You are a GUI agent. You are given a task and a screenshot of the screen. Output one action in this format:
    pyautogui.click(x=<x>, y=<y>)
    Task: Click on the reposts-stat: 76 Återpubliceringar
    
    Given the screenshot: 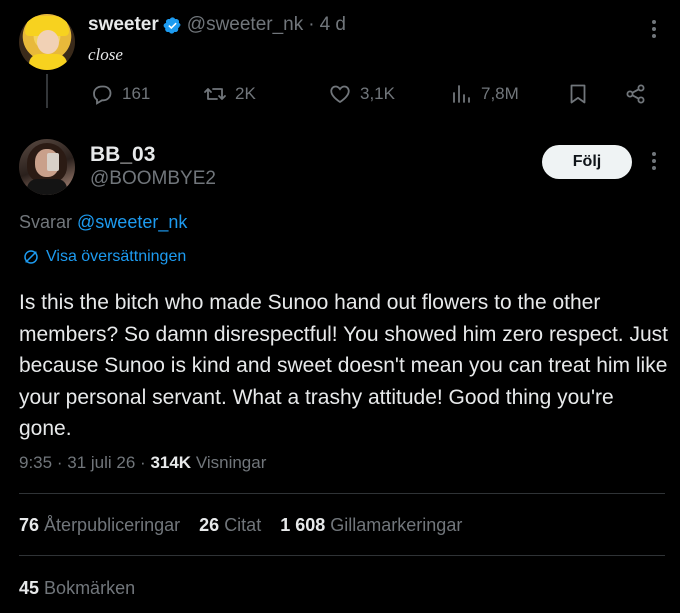 What is the action you would take?
    pyautogui.click(x=99, y=525)
    